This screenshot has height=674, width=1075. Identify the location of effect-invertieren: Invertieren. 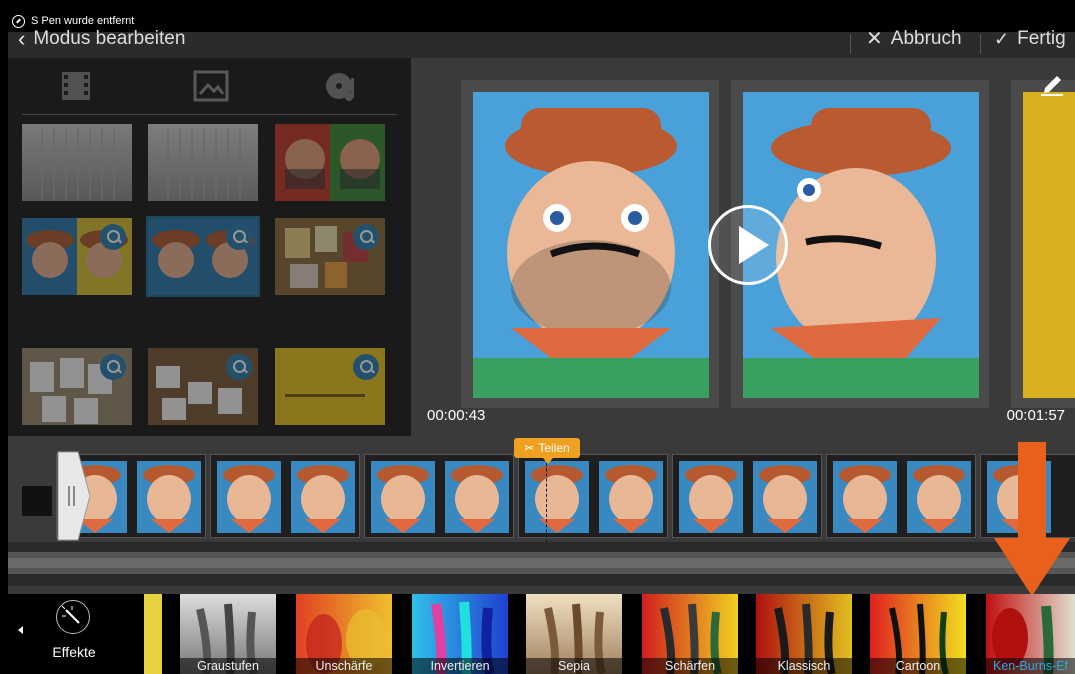
(460, 634).